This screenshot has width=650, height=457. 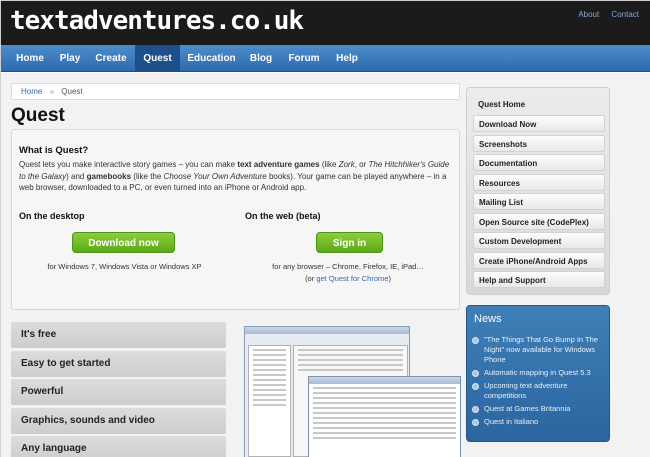 I want to click on nav-education: Education, so click(x=211, y=58).